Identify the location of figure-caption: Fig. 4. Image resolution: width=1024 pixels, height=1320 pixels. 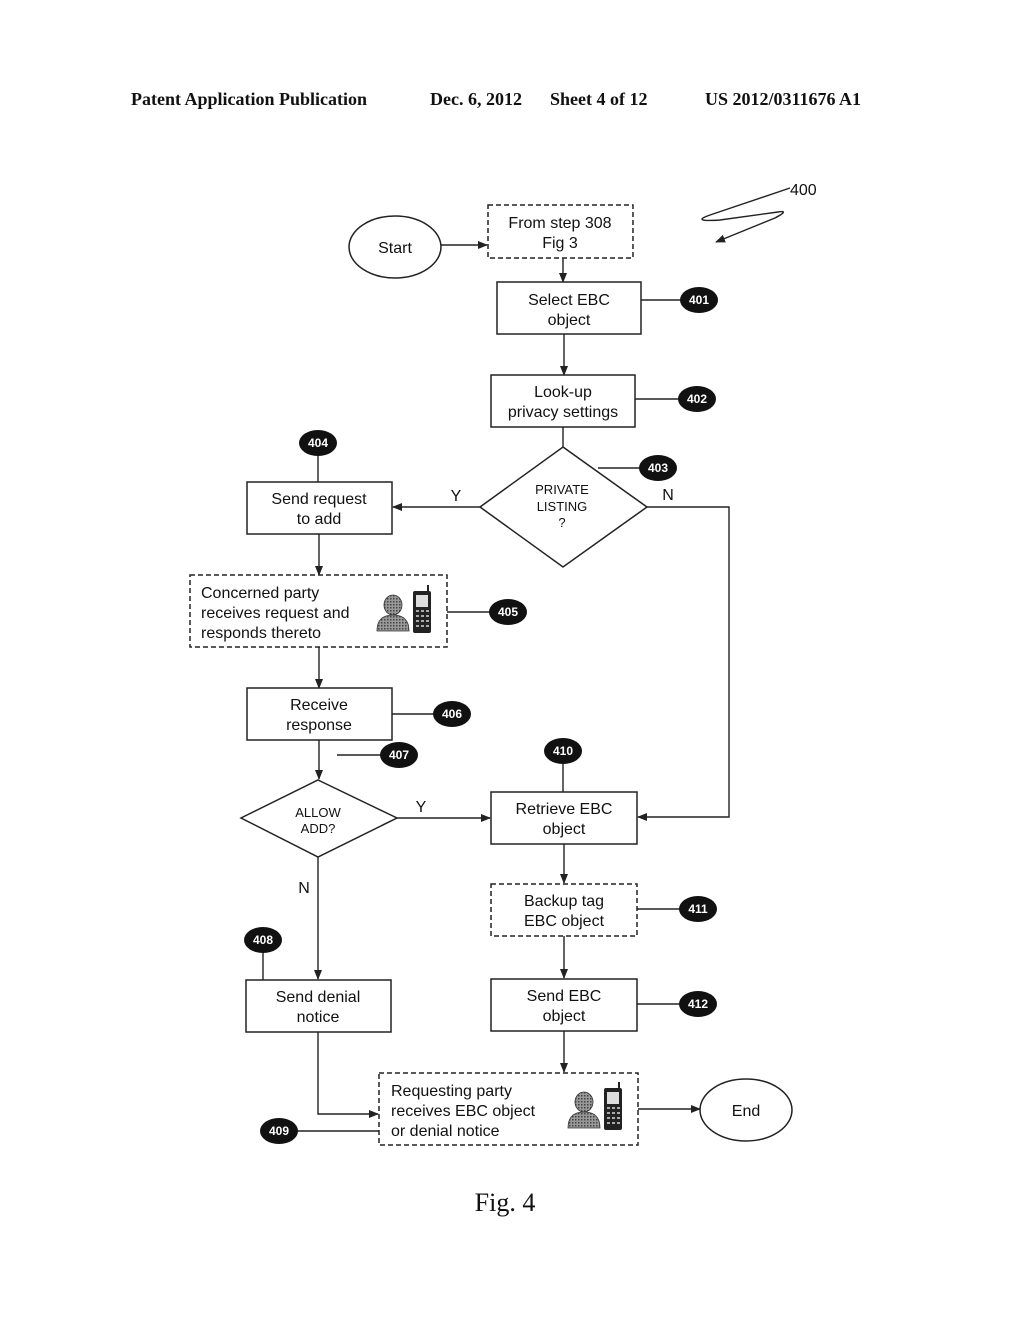
(505, 1202).